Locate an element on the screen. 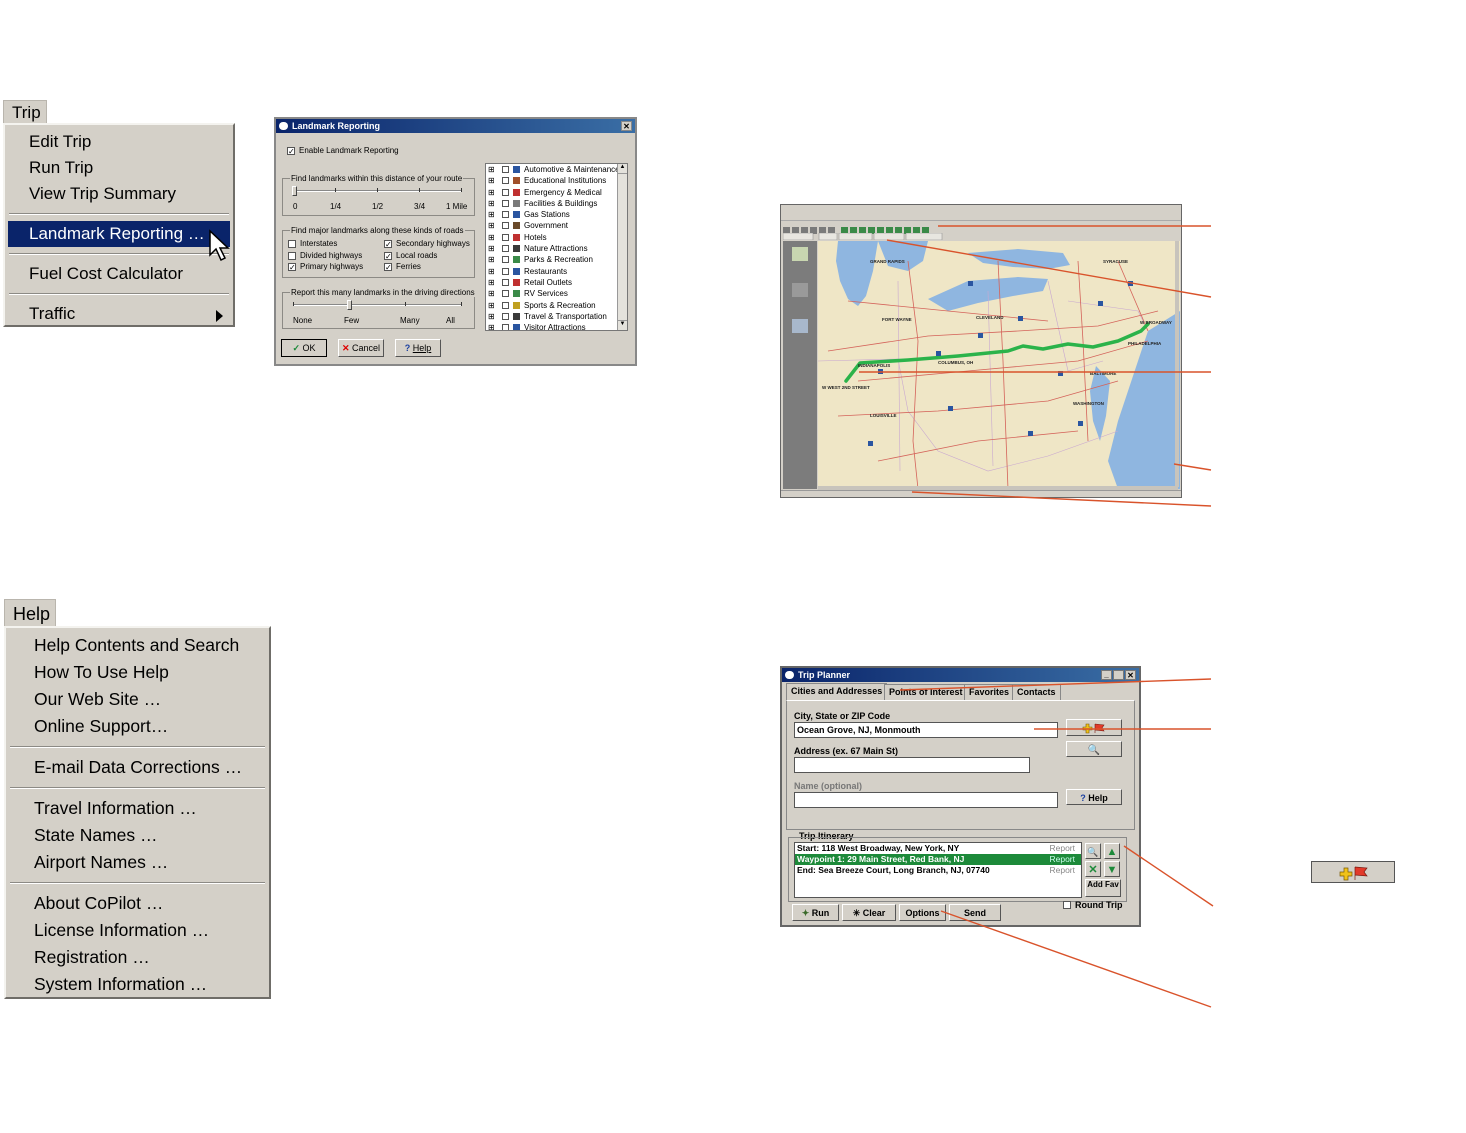  map-tabs is located at coordinates (862, 236).